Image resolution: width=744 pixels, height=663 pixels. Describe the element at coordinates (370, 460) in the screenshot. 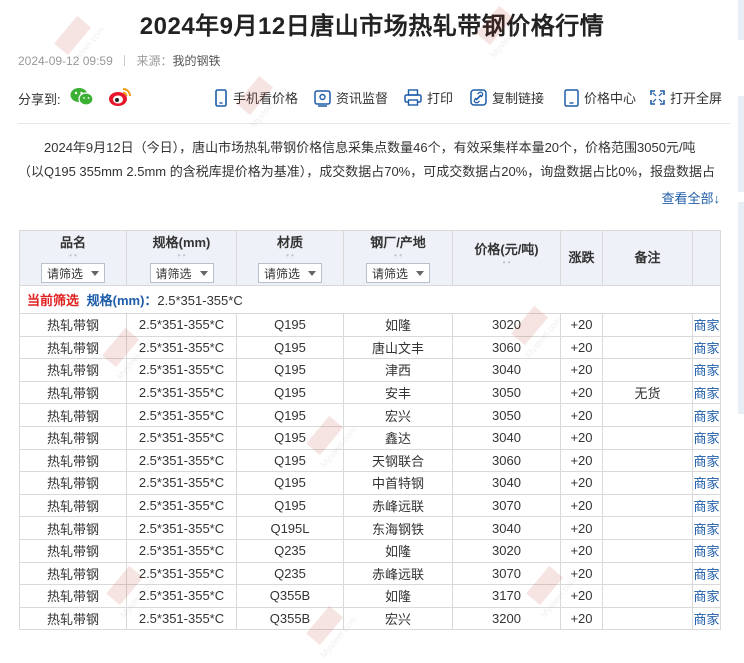

I see `table-row: 热轧带钢 2.5*351-355*C Q195 天钢联合 3060 +20 商家` at that location.